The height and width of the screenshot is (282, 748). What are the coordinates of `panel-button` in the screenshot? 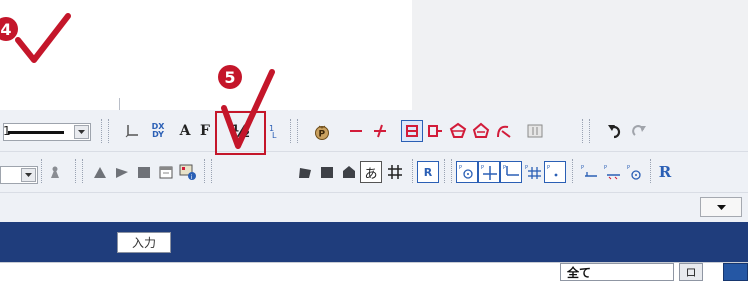 It's located at (735, 272).